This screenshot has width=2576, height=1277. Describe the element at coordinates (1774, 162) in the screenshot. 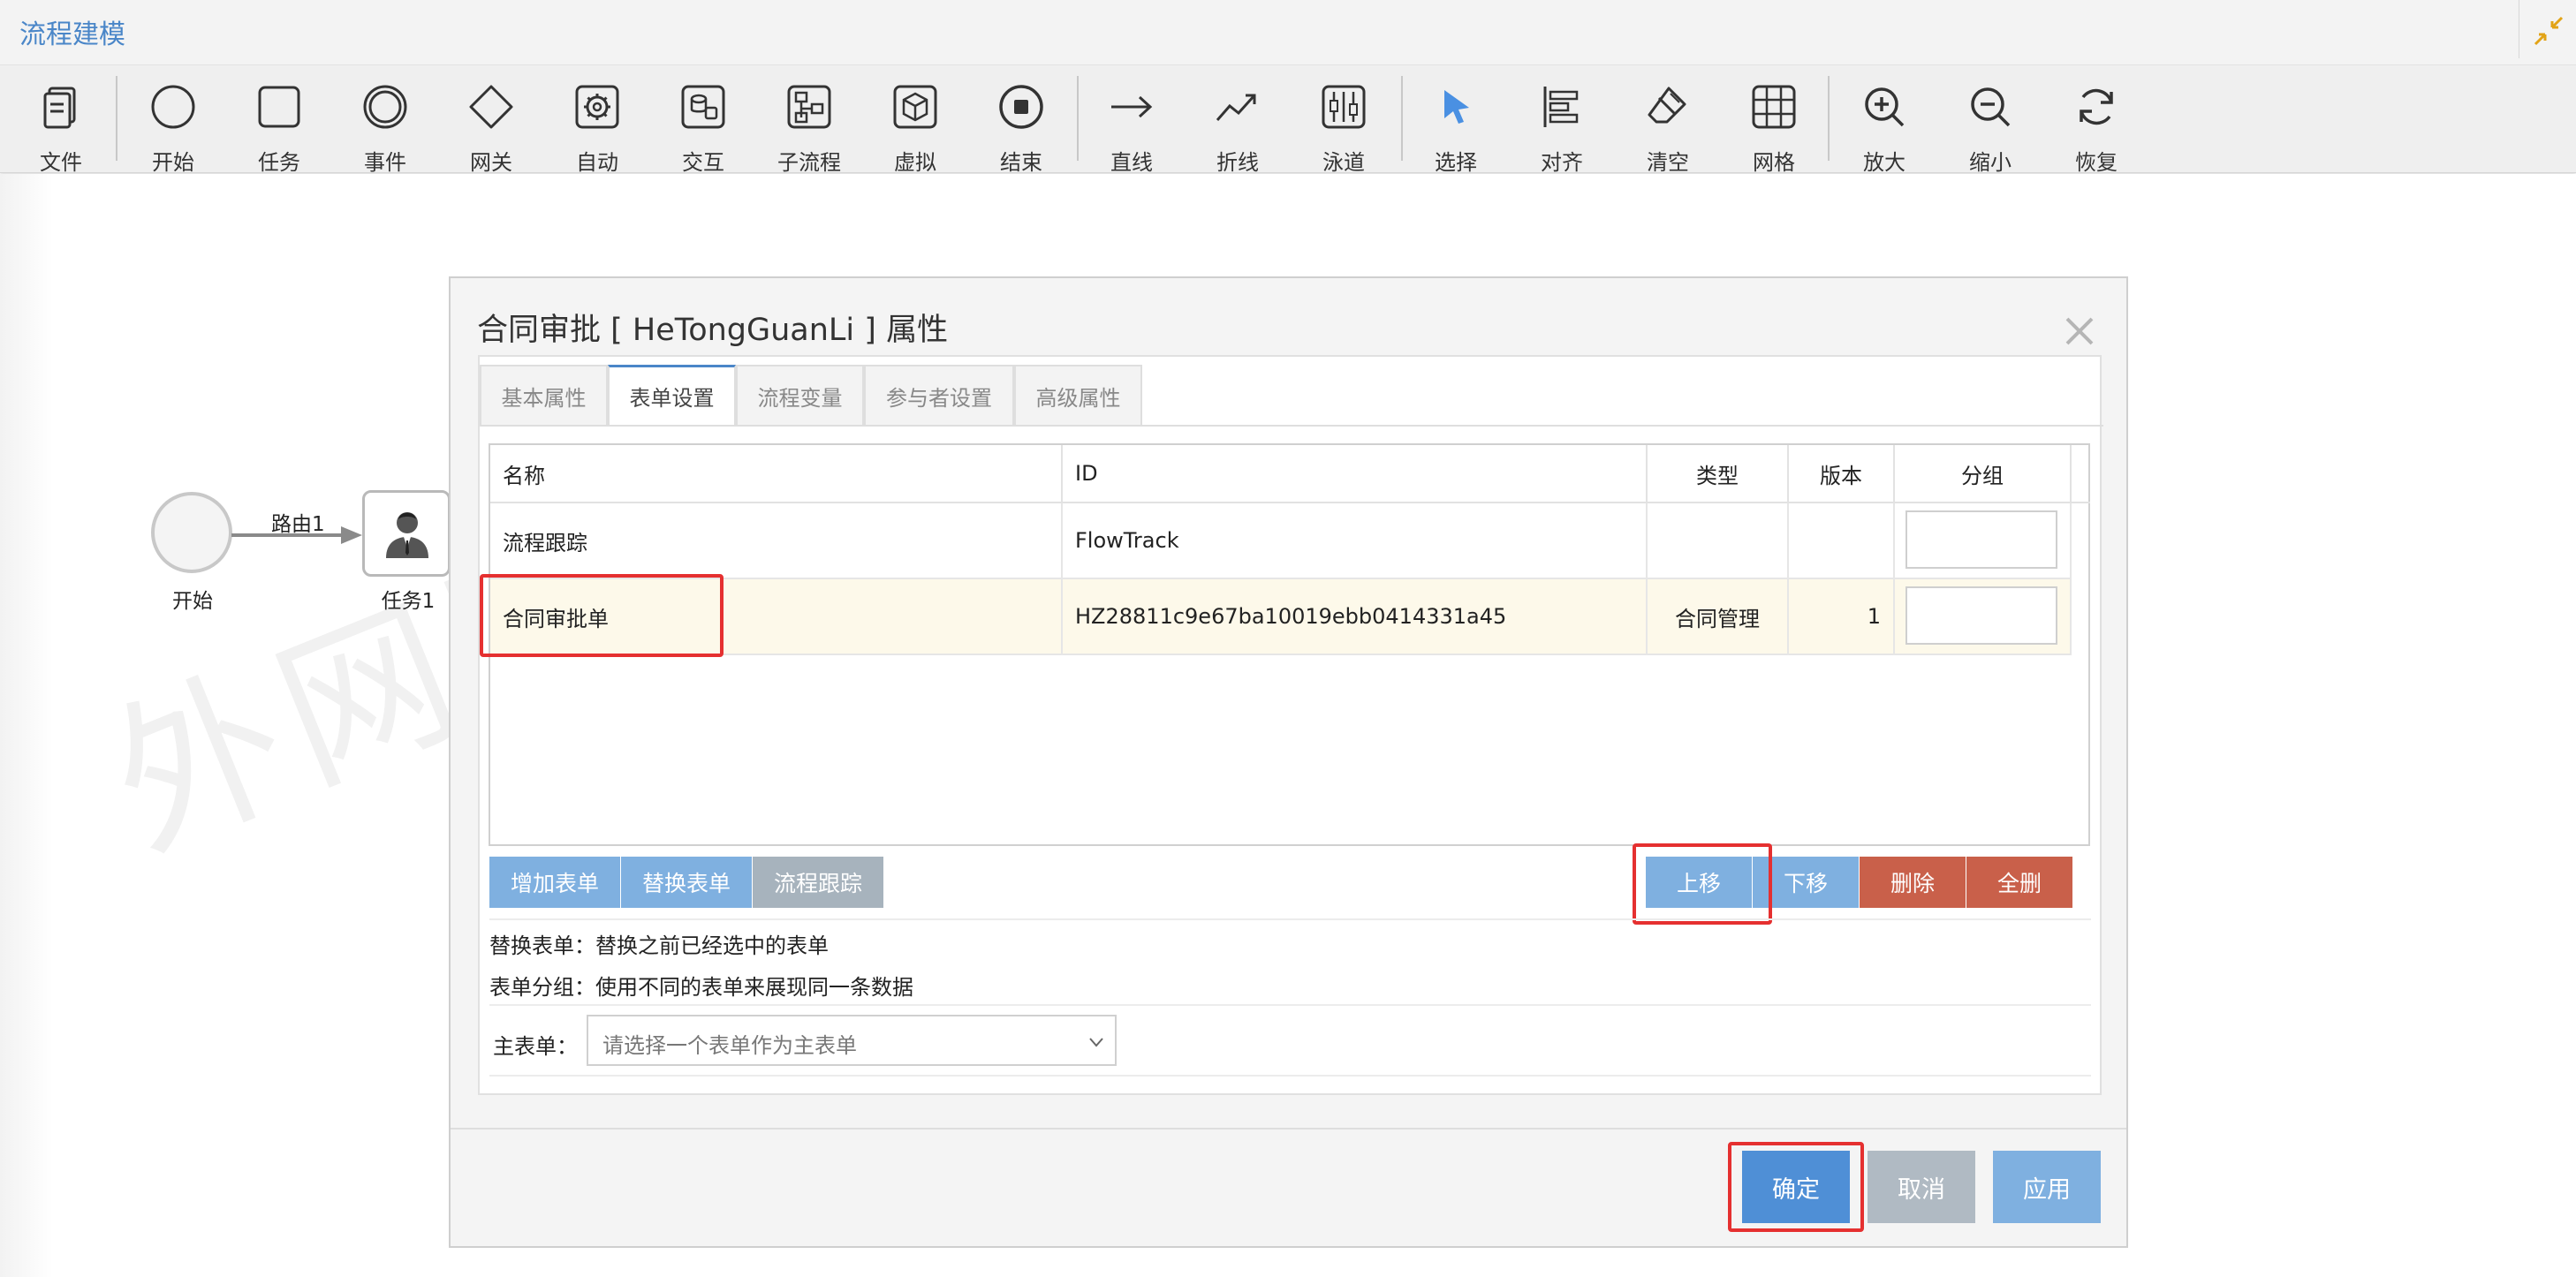

I see `tool-label: 网格` at that location.